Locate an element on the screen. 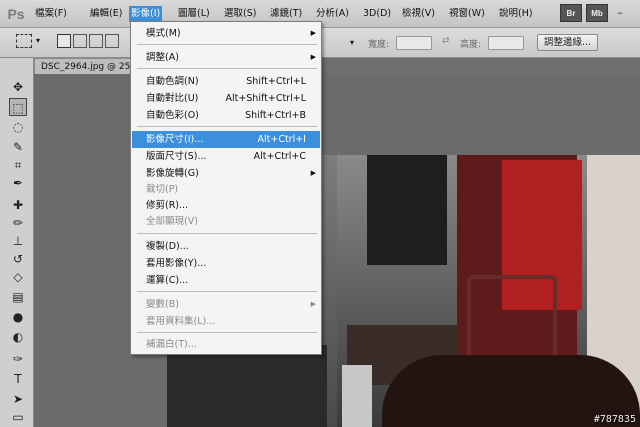 The height and width of the screenshot is (427, 640). crop-tool-icon: ⌗ is located at coordinates (18, 165).